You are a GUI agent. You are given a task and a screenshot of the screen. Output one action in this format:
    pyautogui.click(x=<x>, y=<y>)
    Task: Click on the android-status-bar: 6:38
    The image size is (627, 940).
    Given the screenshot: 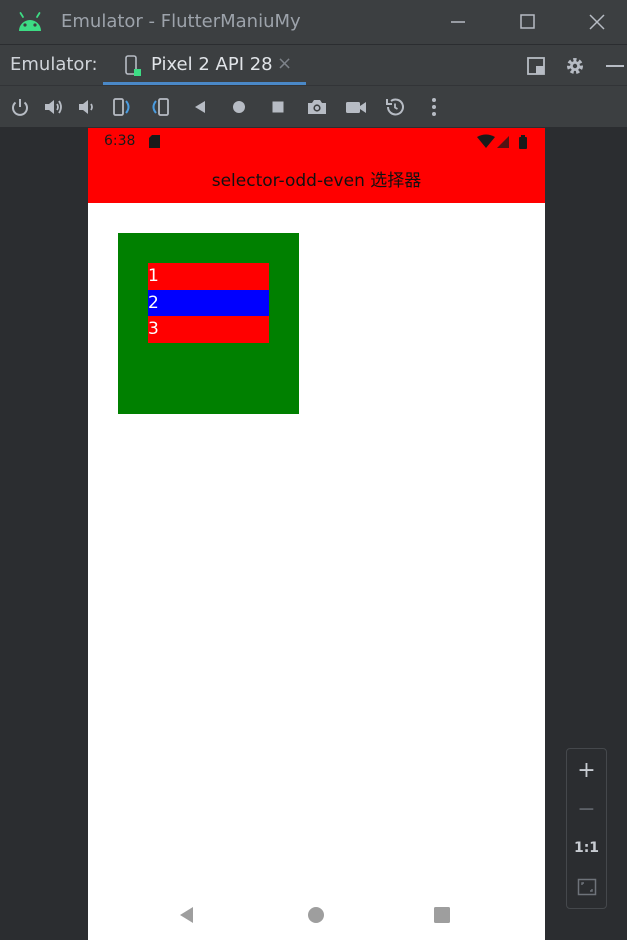 What is the action you would take?
    pyautogui.click(x=316, y=141)
    